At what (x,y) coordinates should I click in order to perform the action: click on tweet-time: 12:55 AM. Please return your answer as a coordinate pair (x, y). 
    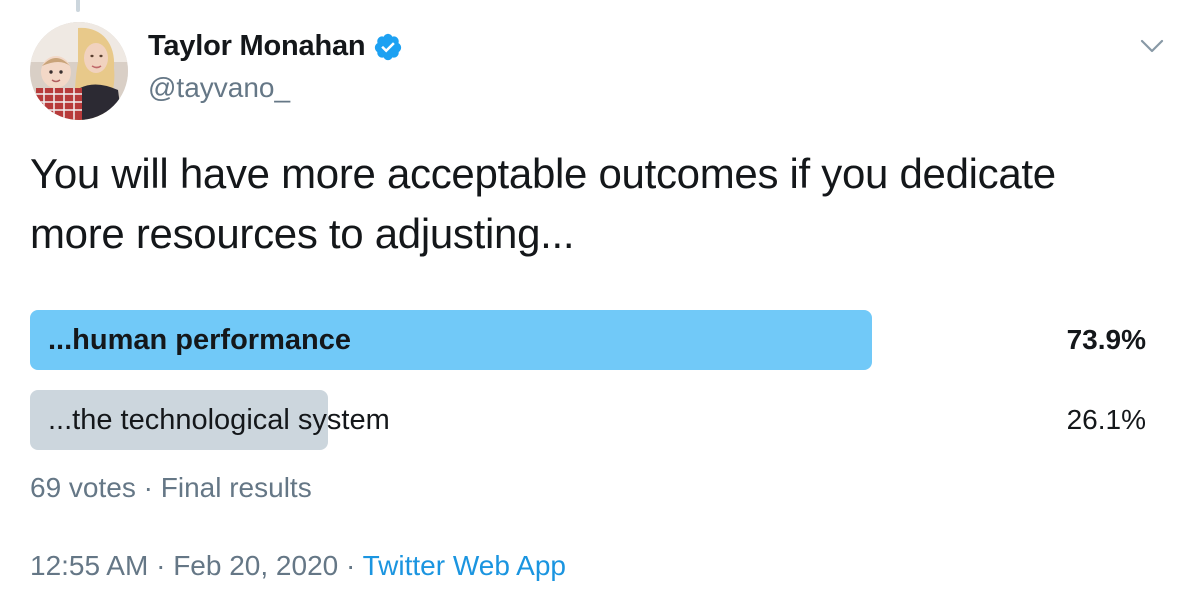
    Looking at the image, I should click on (89, 565).